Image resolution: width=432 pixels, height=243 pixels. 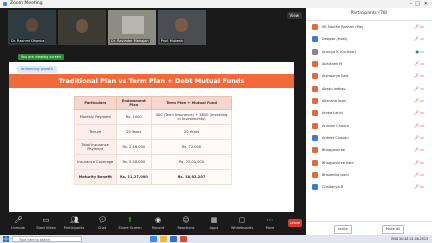 I want to click on maximize-icon: □, so click(x=417, y=4).